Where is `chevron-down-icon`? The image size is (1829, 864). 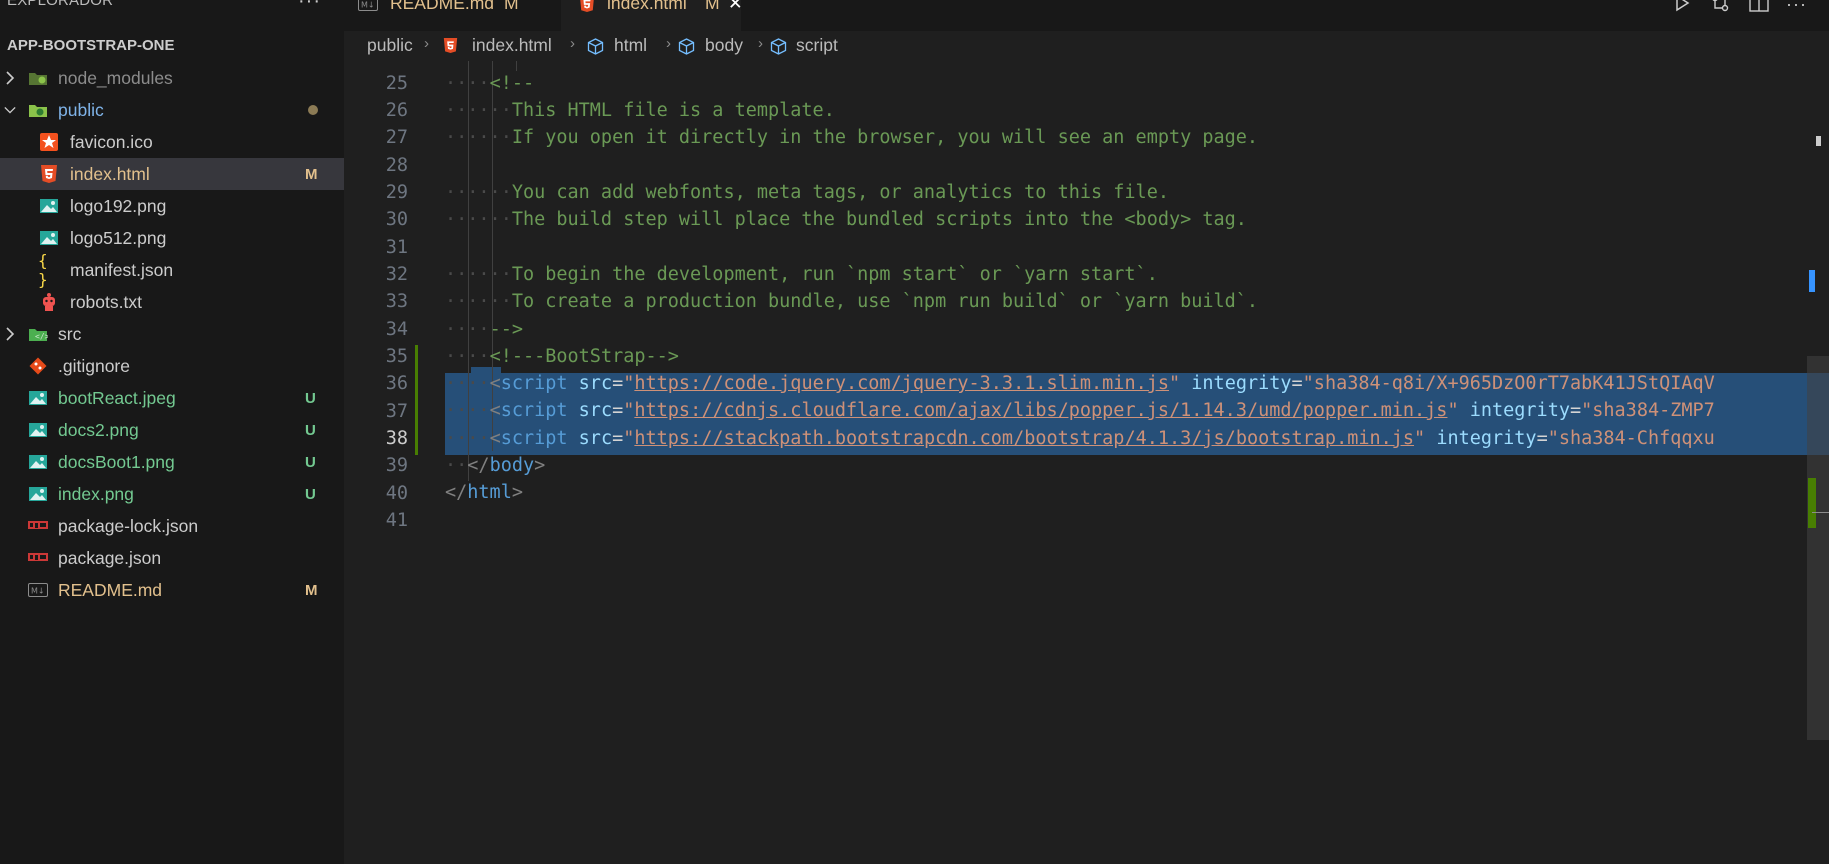 chevron-down-icon is located at coordinates (10, 110).